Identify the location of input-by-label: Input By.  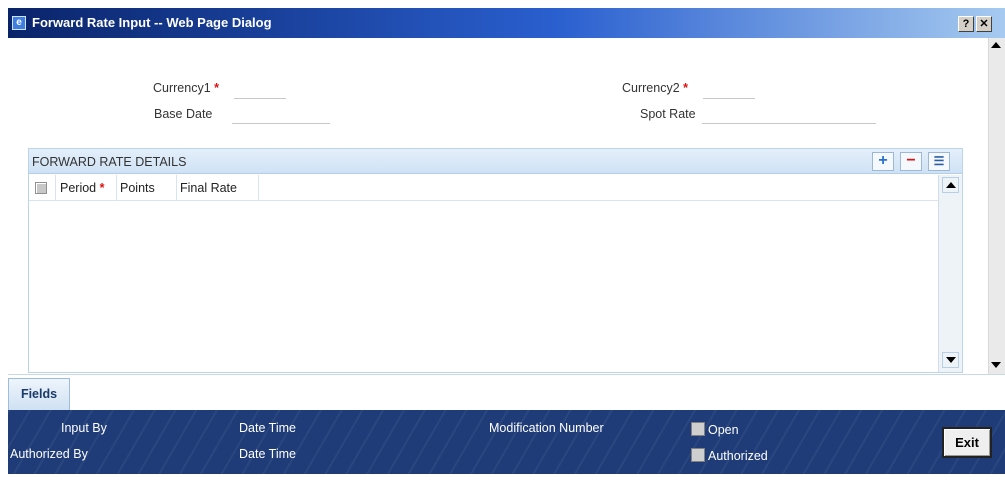
(84, 428).